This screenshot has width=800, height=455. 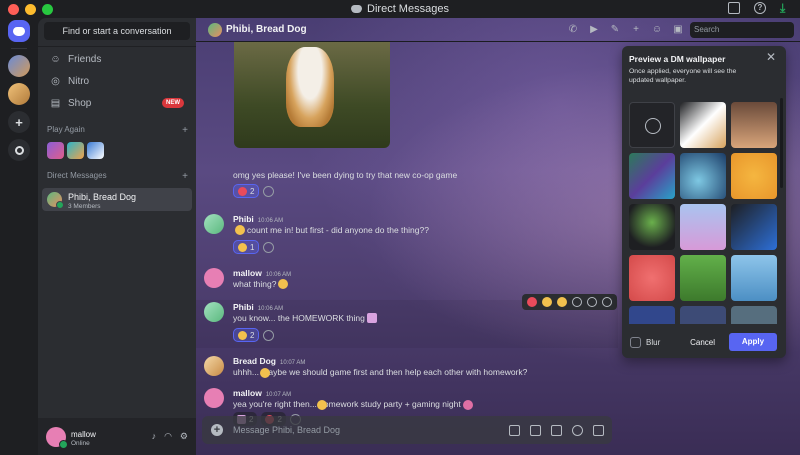 I want to click on dm-name: Phibi, Bread Dog, so click(x=102, y=197).